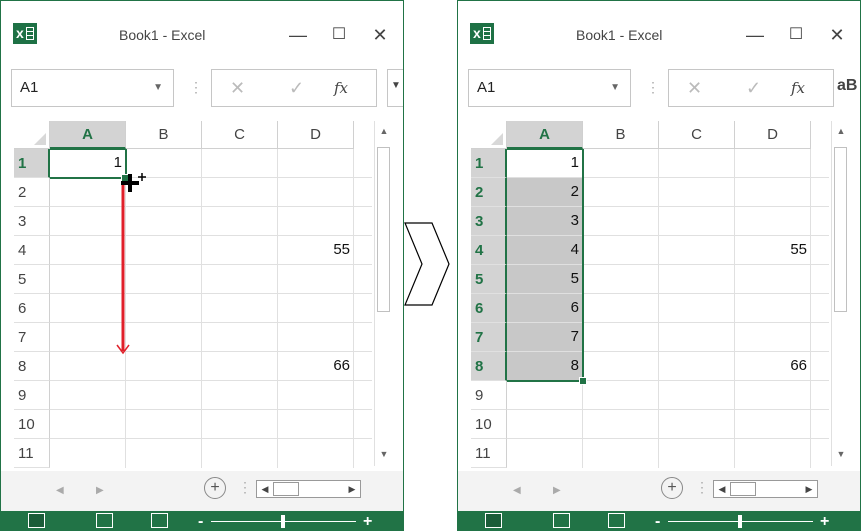 This screenshot has height=531, width=861. Describe the element at coordinates (583, 381) in the screenshot. I see `fill-handle` at that location.